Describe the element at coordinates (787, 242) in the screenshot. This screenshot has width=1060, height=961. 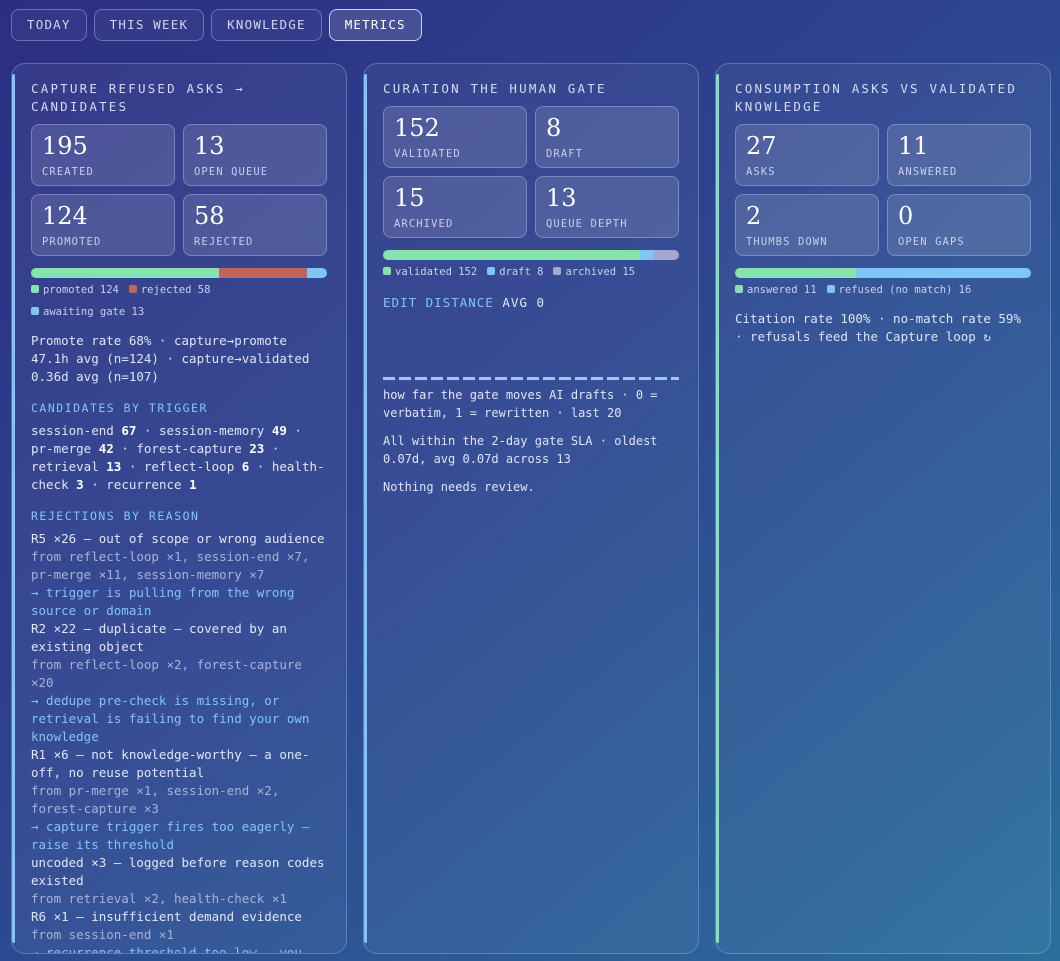
I see `stat-label: THUMBS DOWN` at that location.